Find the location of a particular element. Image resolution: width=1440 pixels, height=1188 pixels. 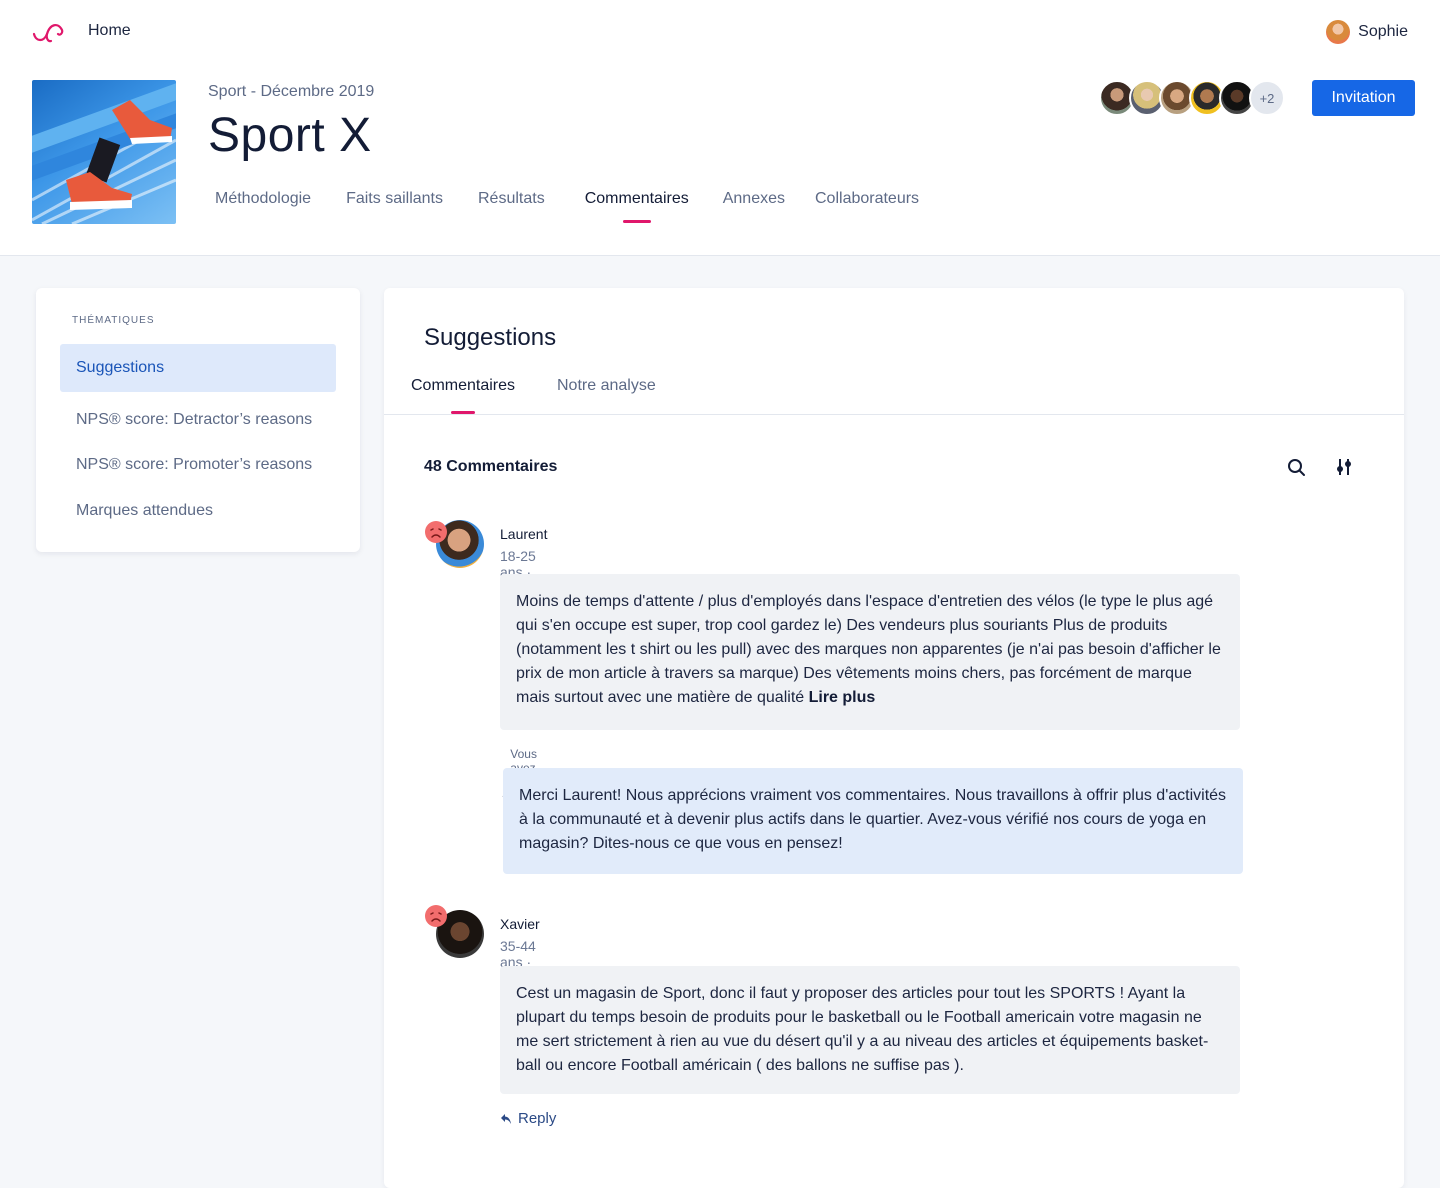

comment-author: Xavier is located at coordinates (520, 924).